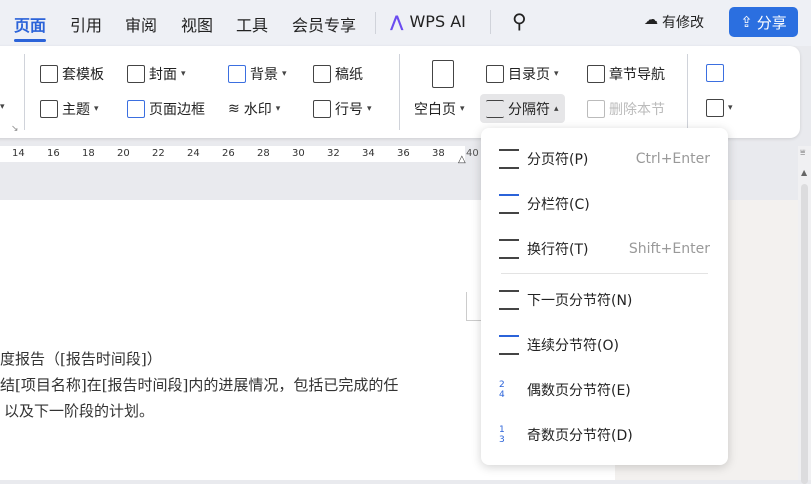  I want to click on chevron-up-icon: ▴, so click(556, 108).